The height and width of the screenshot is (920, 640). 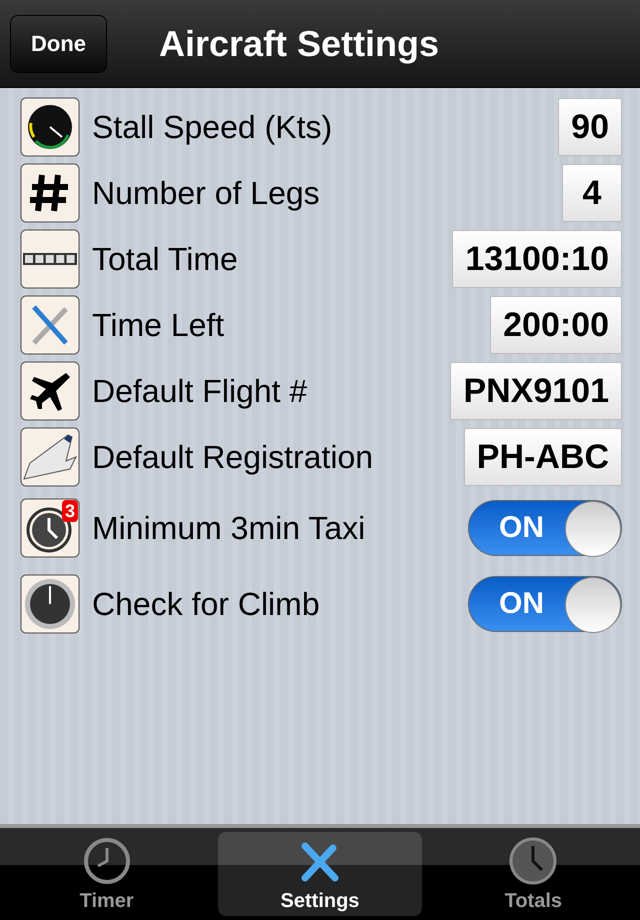 What do you see at coordinates (213, 127) in the screenshot?
I see `setting-label: Stall Speed (Kts)` at bounding box center [213, 127].